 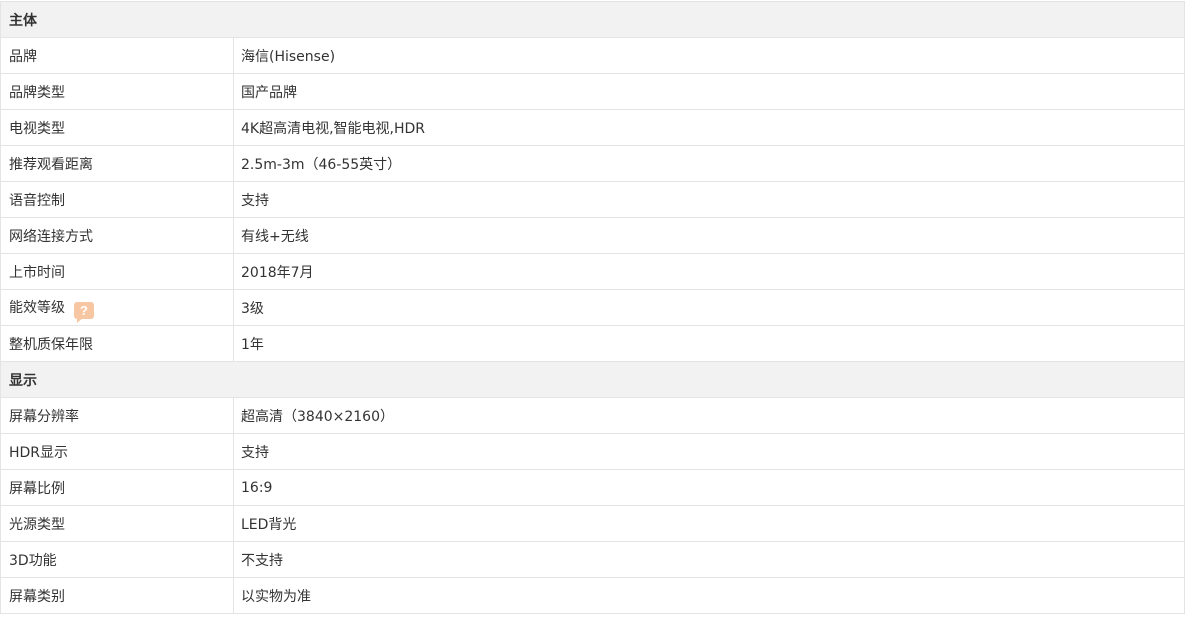 I want to click on spec-label: 品牌类型, so click(x=117, y=91).